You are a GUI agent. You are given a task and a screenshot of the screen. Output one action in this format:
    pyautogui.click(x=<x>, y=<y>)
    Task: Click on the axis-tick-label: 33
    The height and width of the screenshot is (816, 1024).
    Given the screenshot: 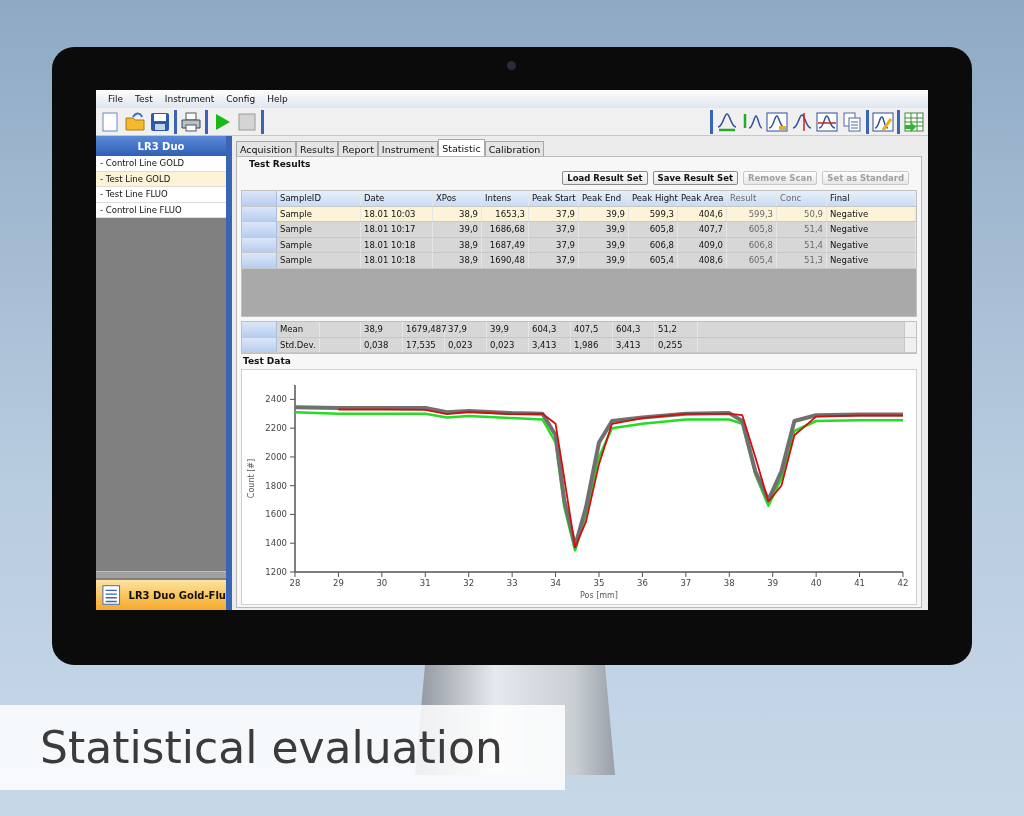 What is the action you would take?
    pyautogui.click(x=512, y=583)
    